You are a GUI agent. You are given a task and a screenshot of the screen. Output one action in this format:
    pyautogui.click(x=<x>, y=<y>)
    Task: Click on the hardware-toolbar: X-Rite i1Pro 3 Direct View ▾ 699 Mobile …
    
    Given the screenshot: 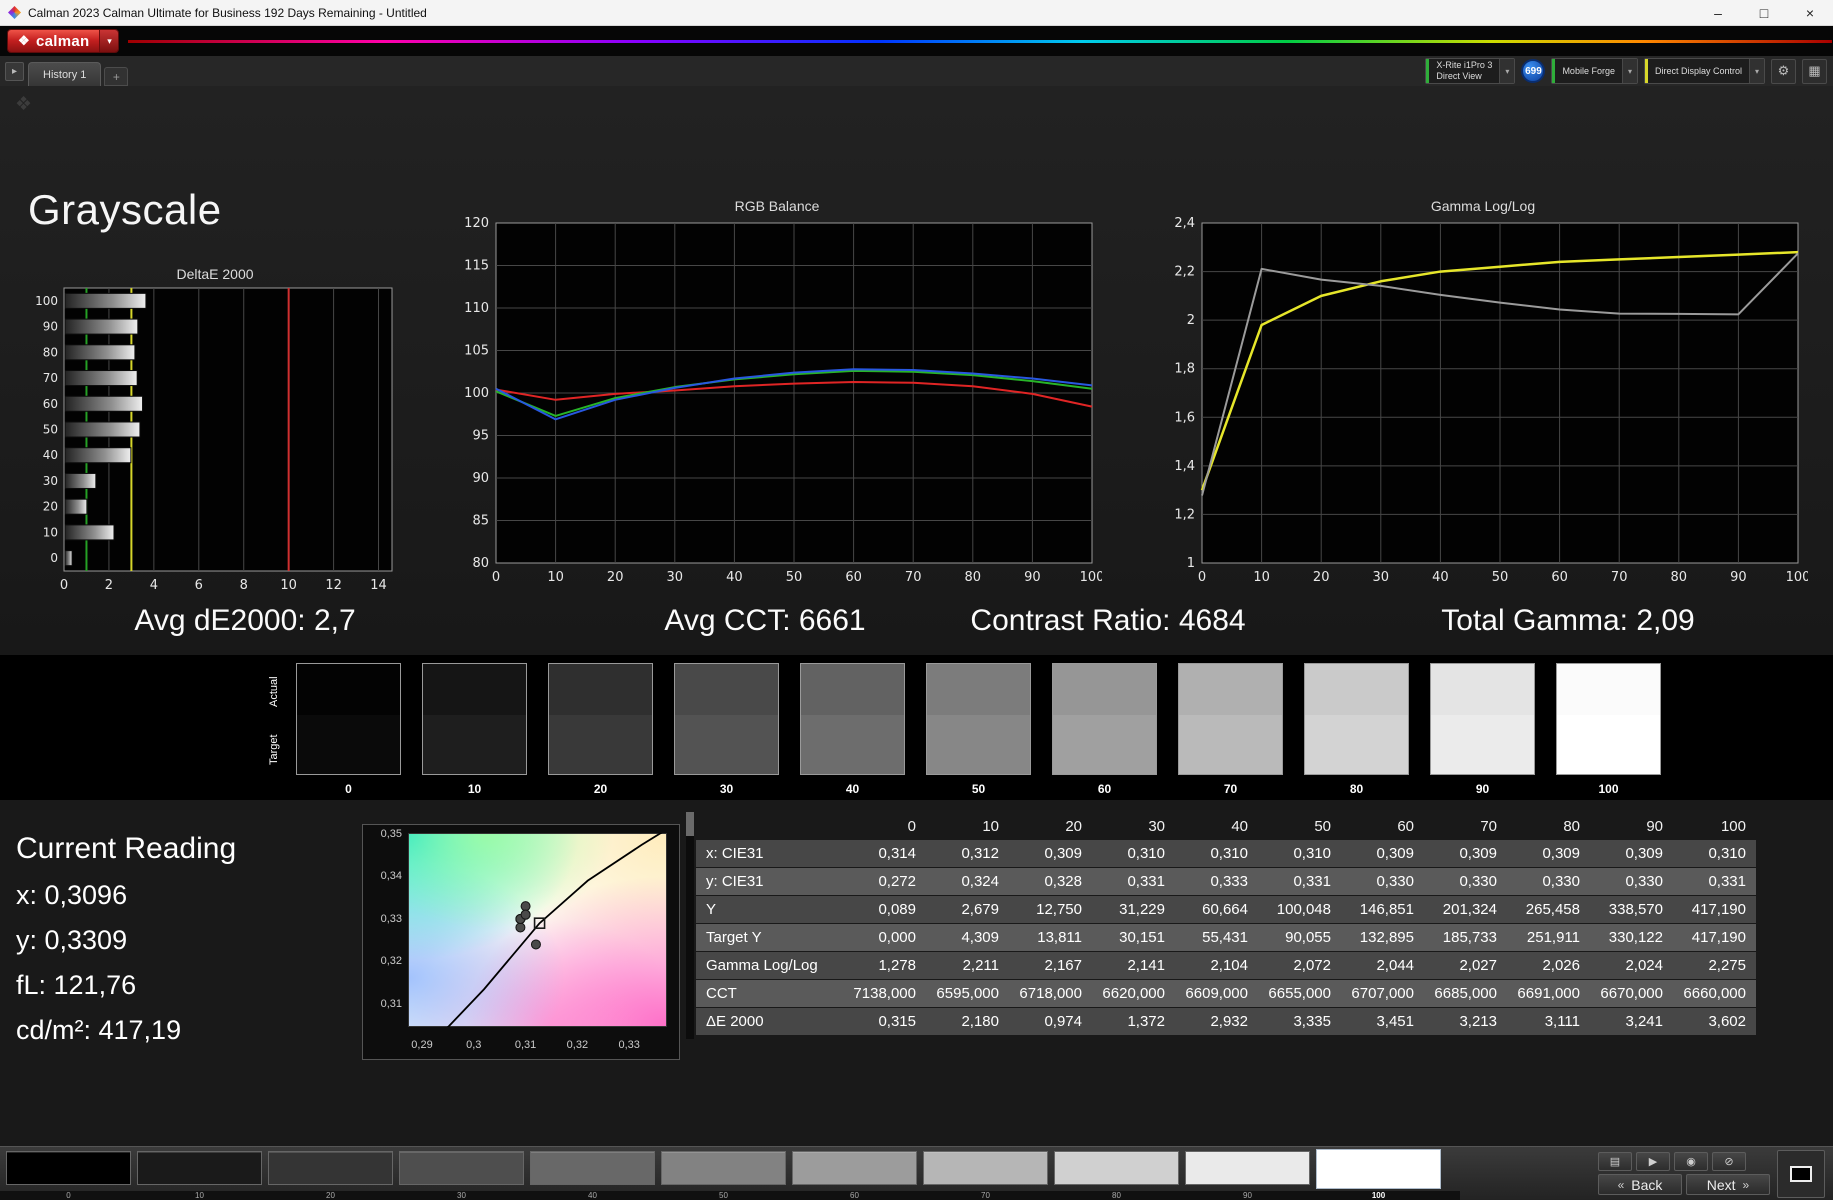 What is the action you would take?
    pyautogui.click(x=1626, y=71)
    